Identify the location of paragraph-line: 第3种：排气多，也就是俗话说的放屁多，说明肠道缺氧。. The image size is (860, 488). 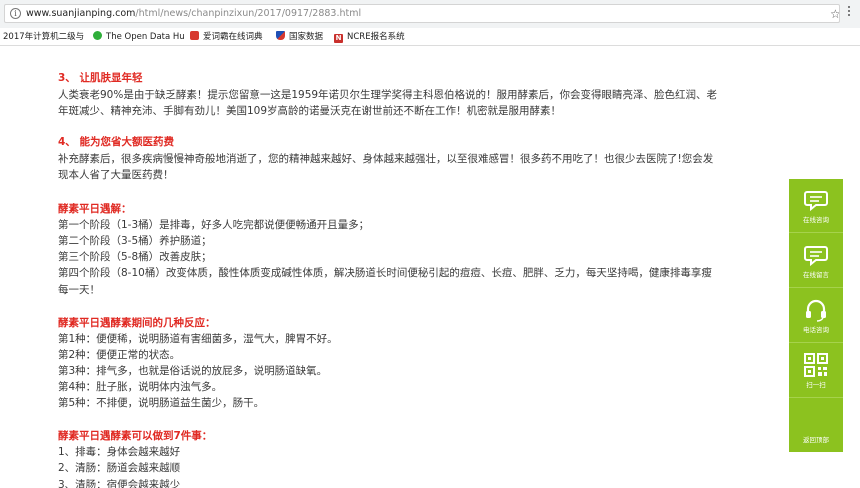
(193, 371).